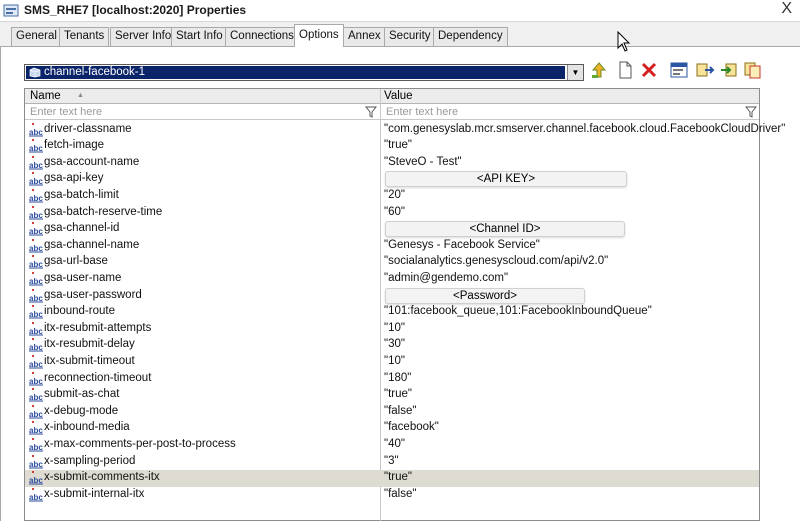 The image size is (800, 521). I want to click on option-name: gsa-account-name, so click(92, 161).